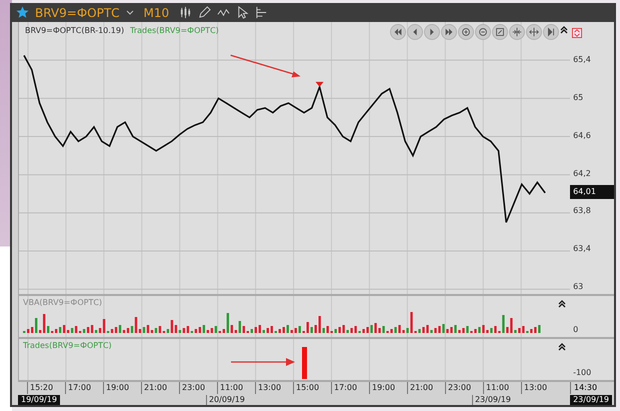 This screenshot has width=620, height=411. Describe the element at coordinates (74, 30) in the screenshot. I see `chart-legend: BRV9=ФОРТС(BR-10.19)` at that location.